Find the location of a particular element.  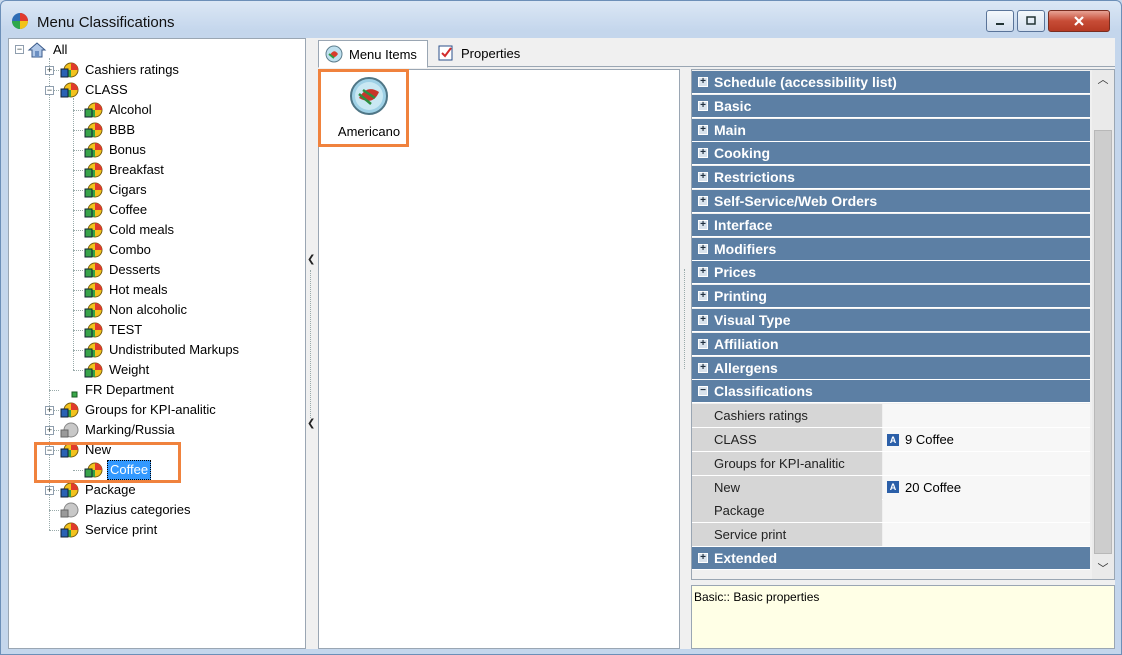

tree-item: Plazius categories is located at coordinates (126, 510).